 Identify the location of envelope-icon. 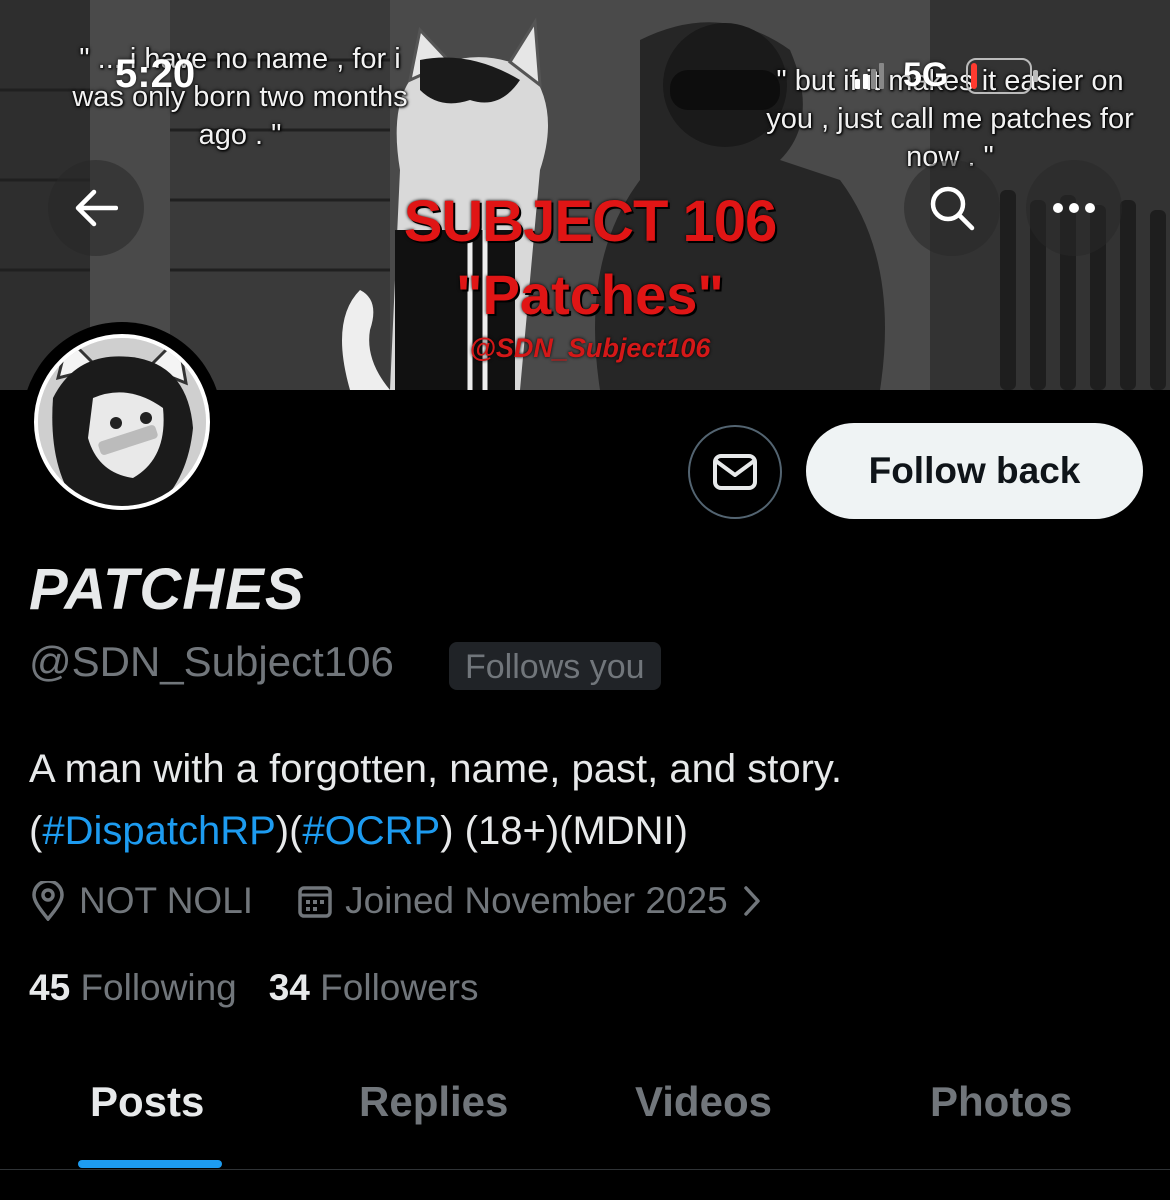
(735, 472).